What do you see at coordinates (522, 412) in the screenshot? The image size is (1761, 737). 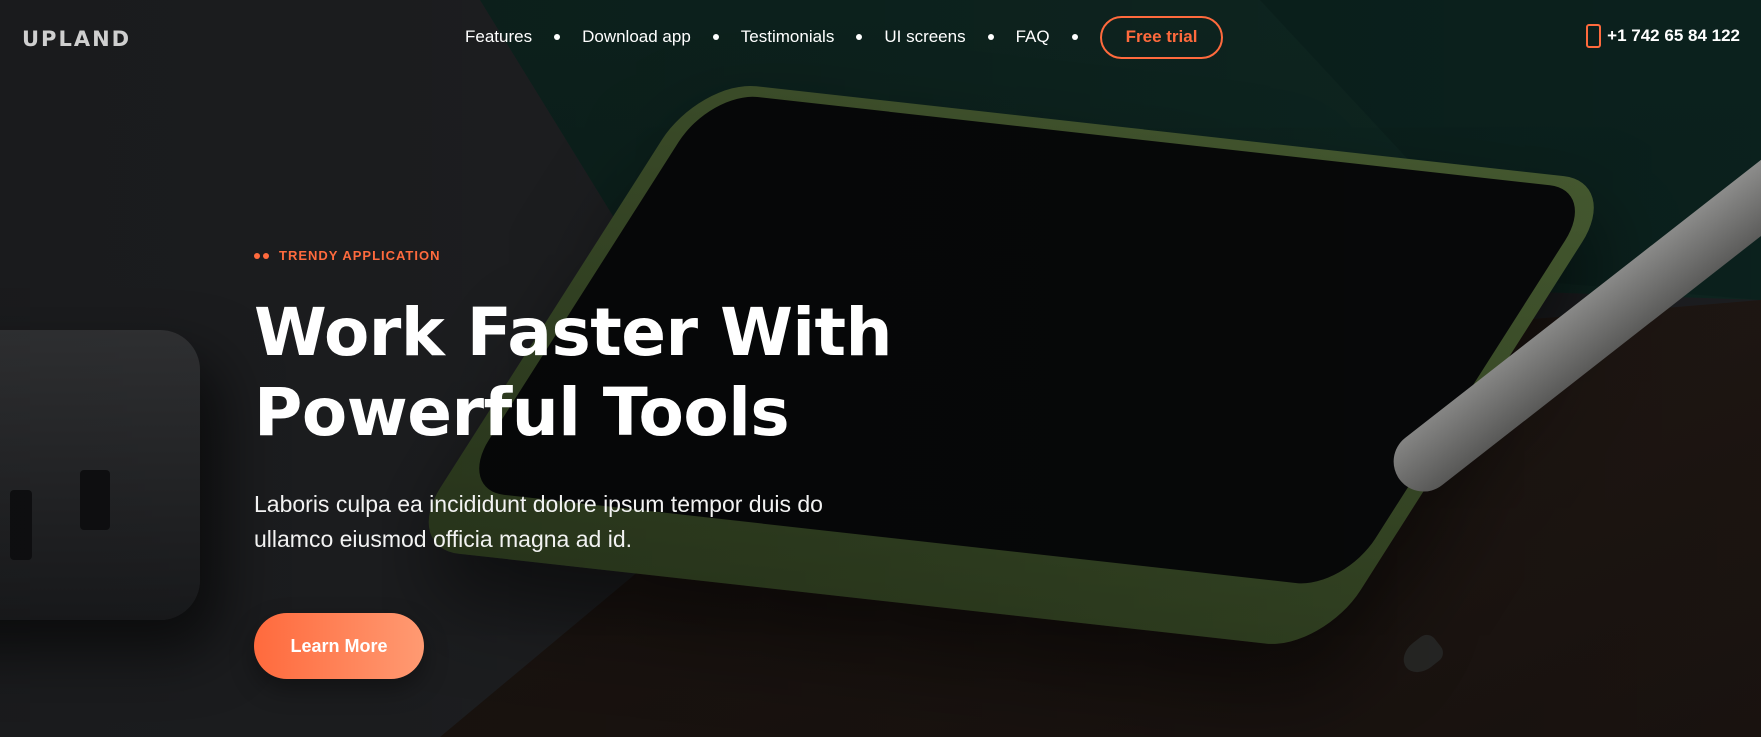 I see `headline-line-2: Powerful Tools` at bounding box center [522, 412].